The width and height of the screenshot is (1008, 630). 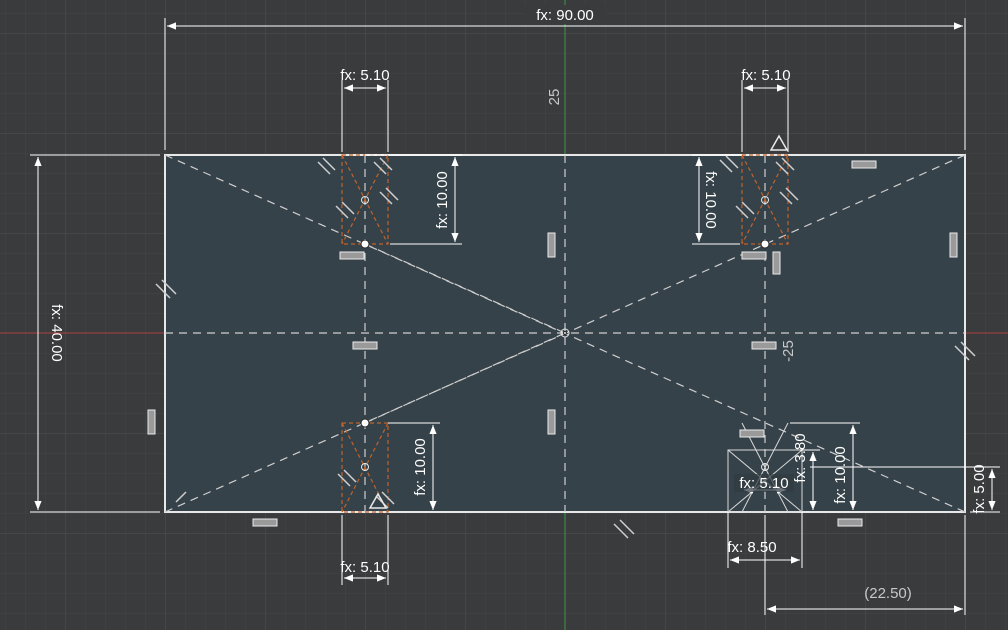 I want to click on dim-height-40: fx: 40.00, so click(x=56, y=333).